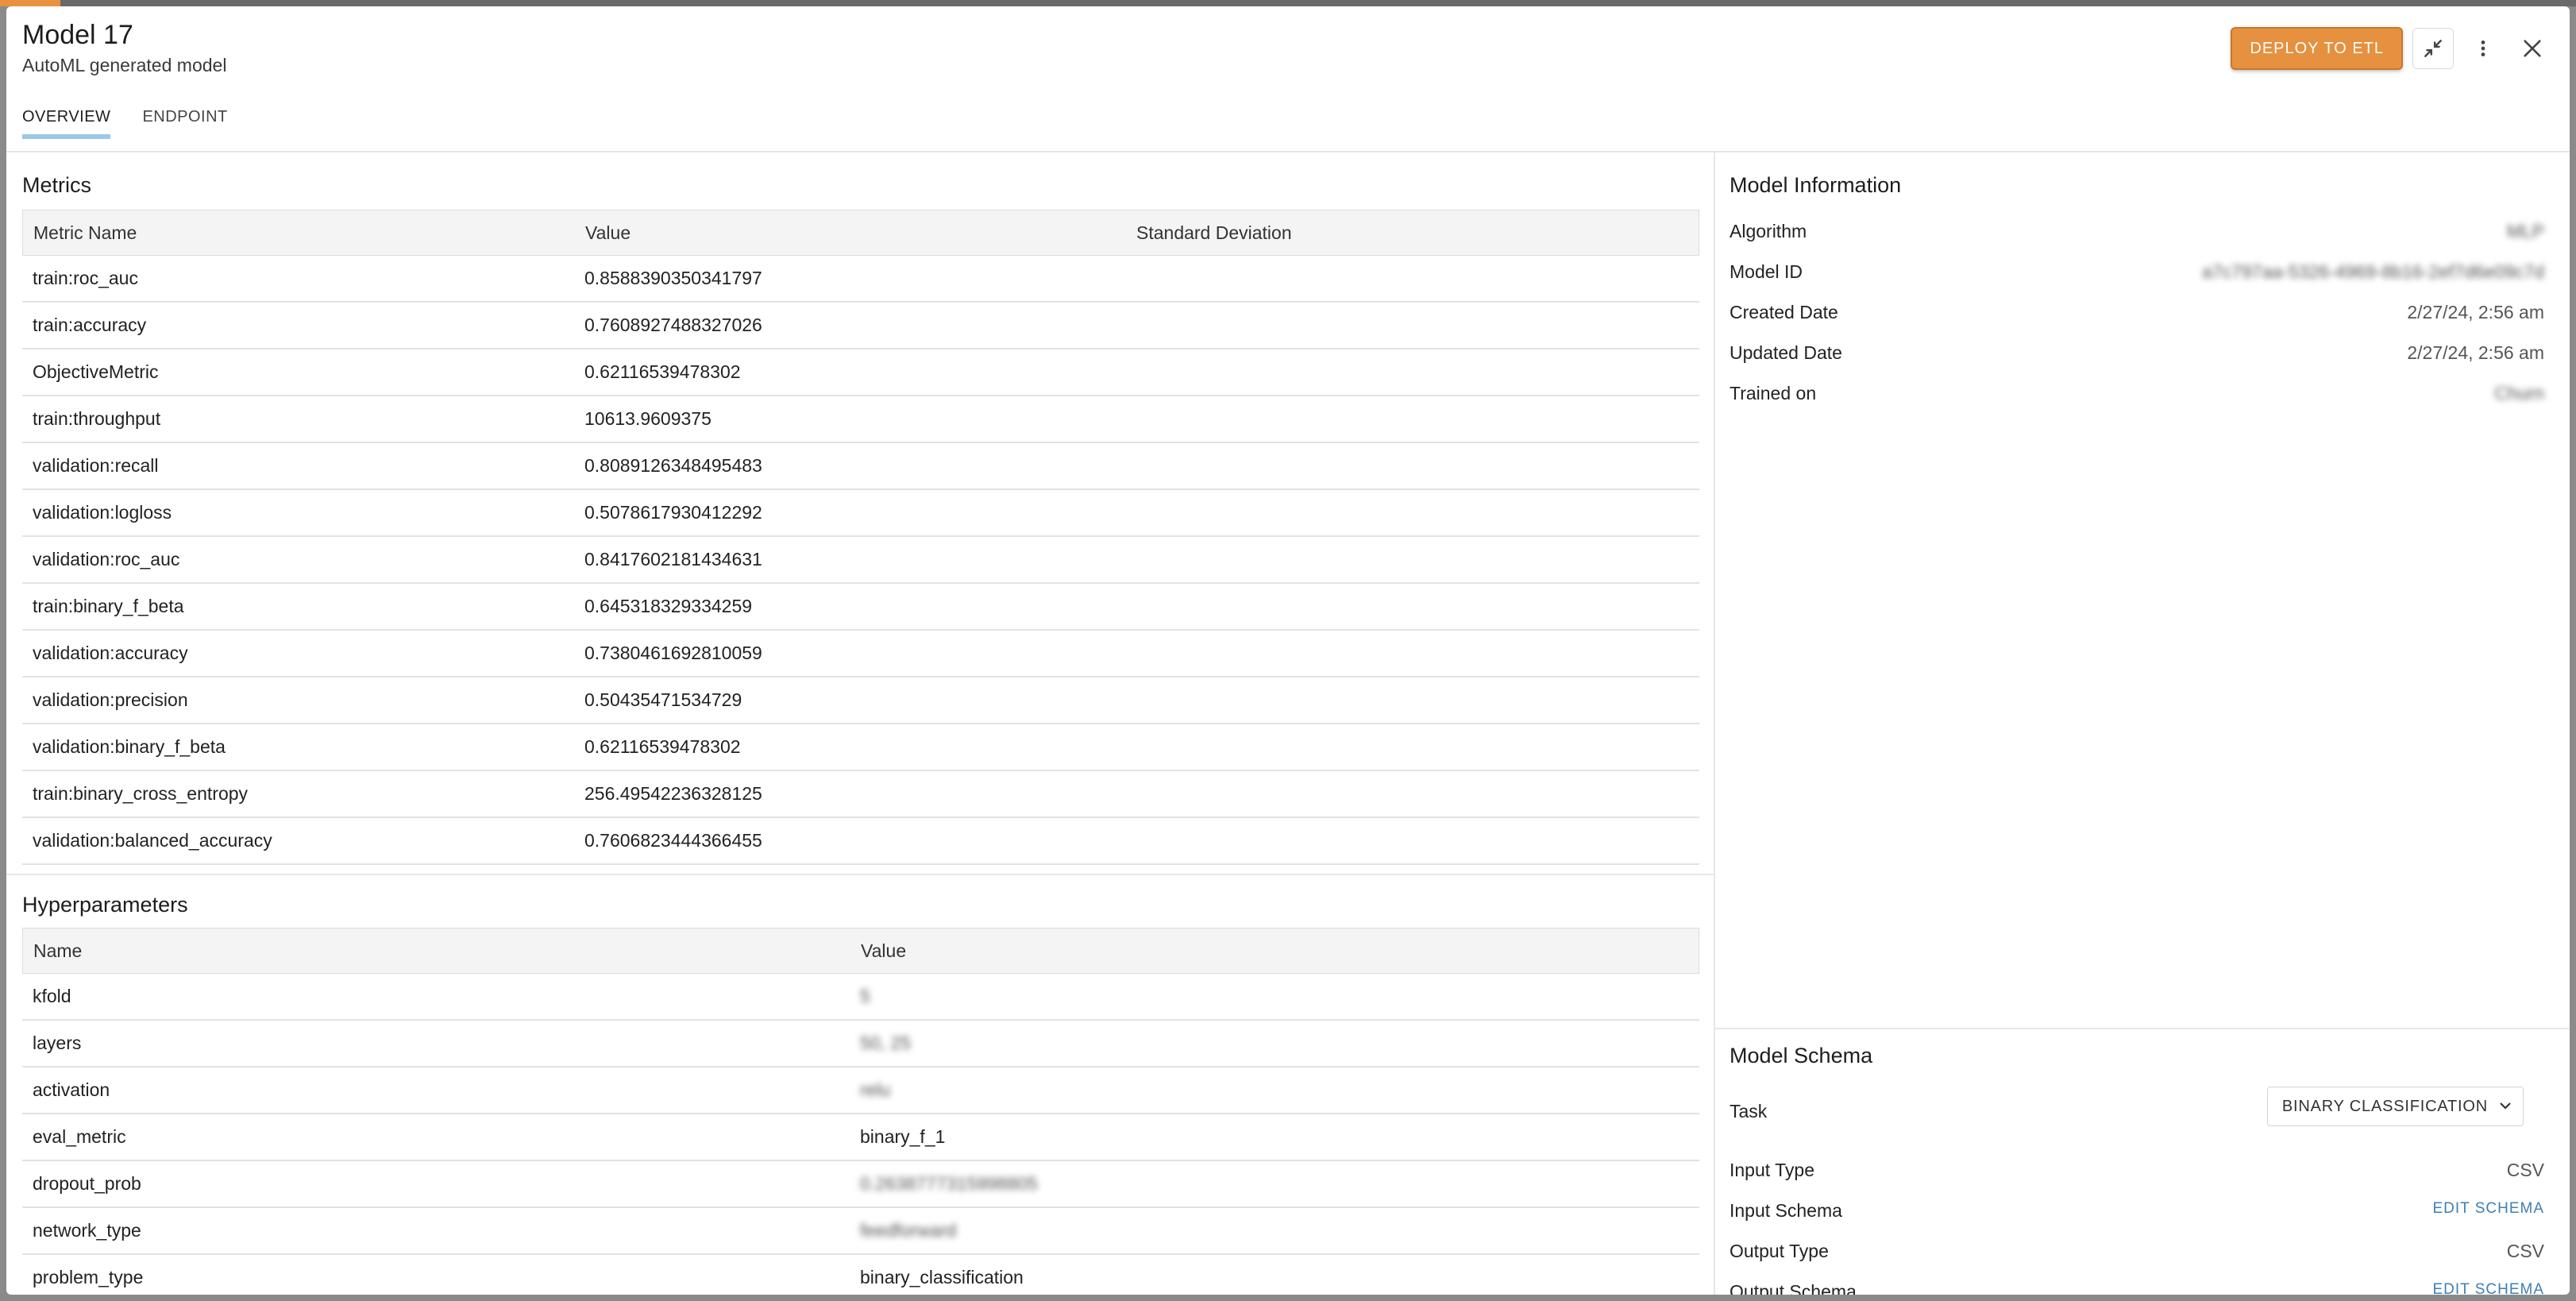 Image resolution: width=2576 pixels, height=1301 pixels. Describe the element at coordinates (2525, 231) in the screenshot. I see `info-value: MLP` at that location.